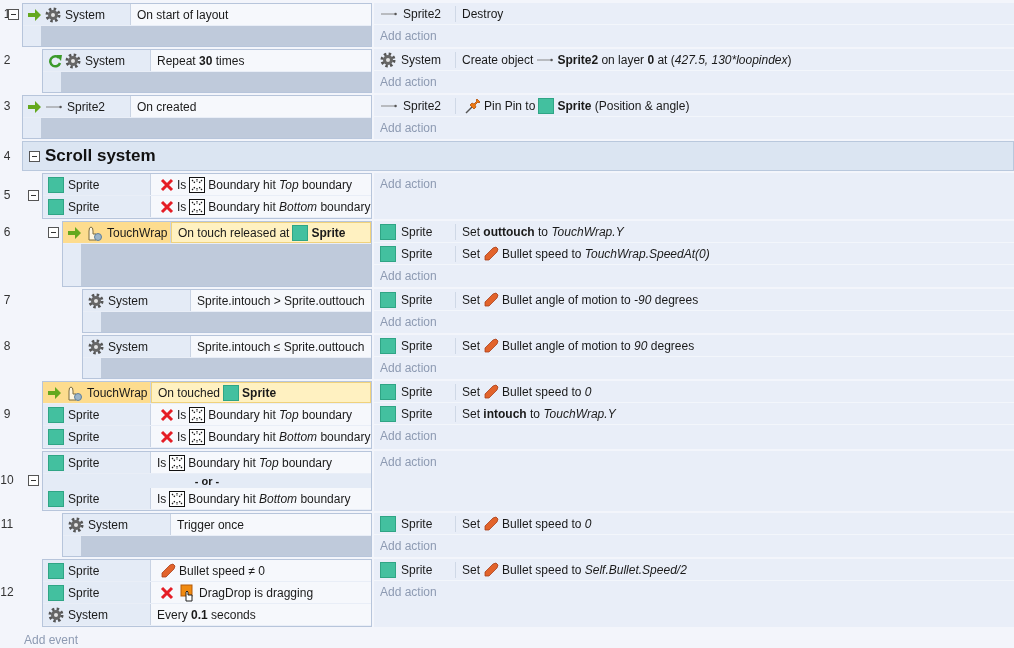  I want to click on condition-cell: Bullet speed ≠ 0, so click(261, 570).